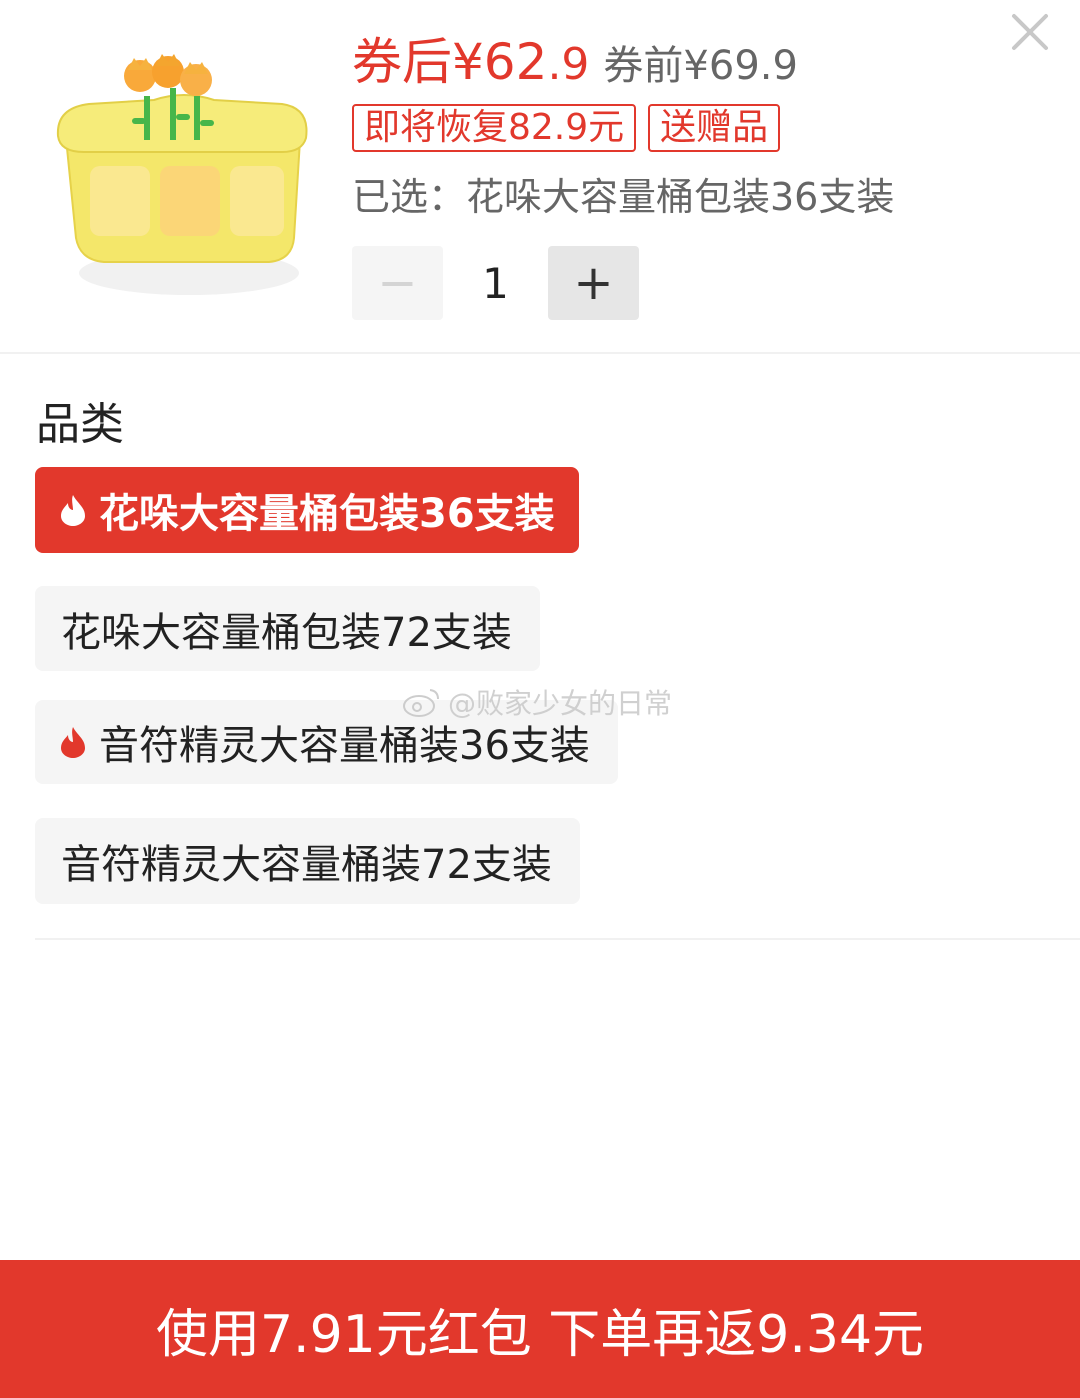  I want to click on watermark: @败家少女的日常, so click(537, 702).